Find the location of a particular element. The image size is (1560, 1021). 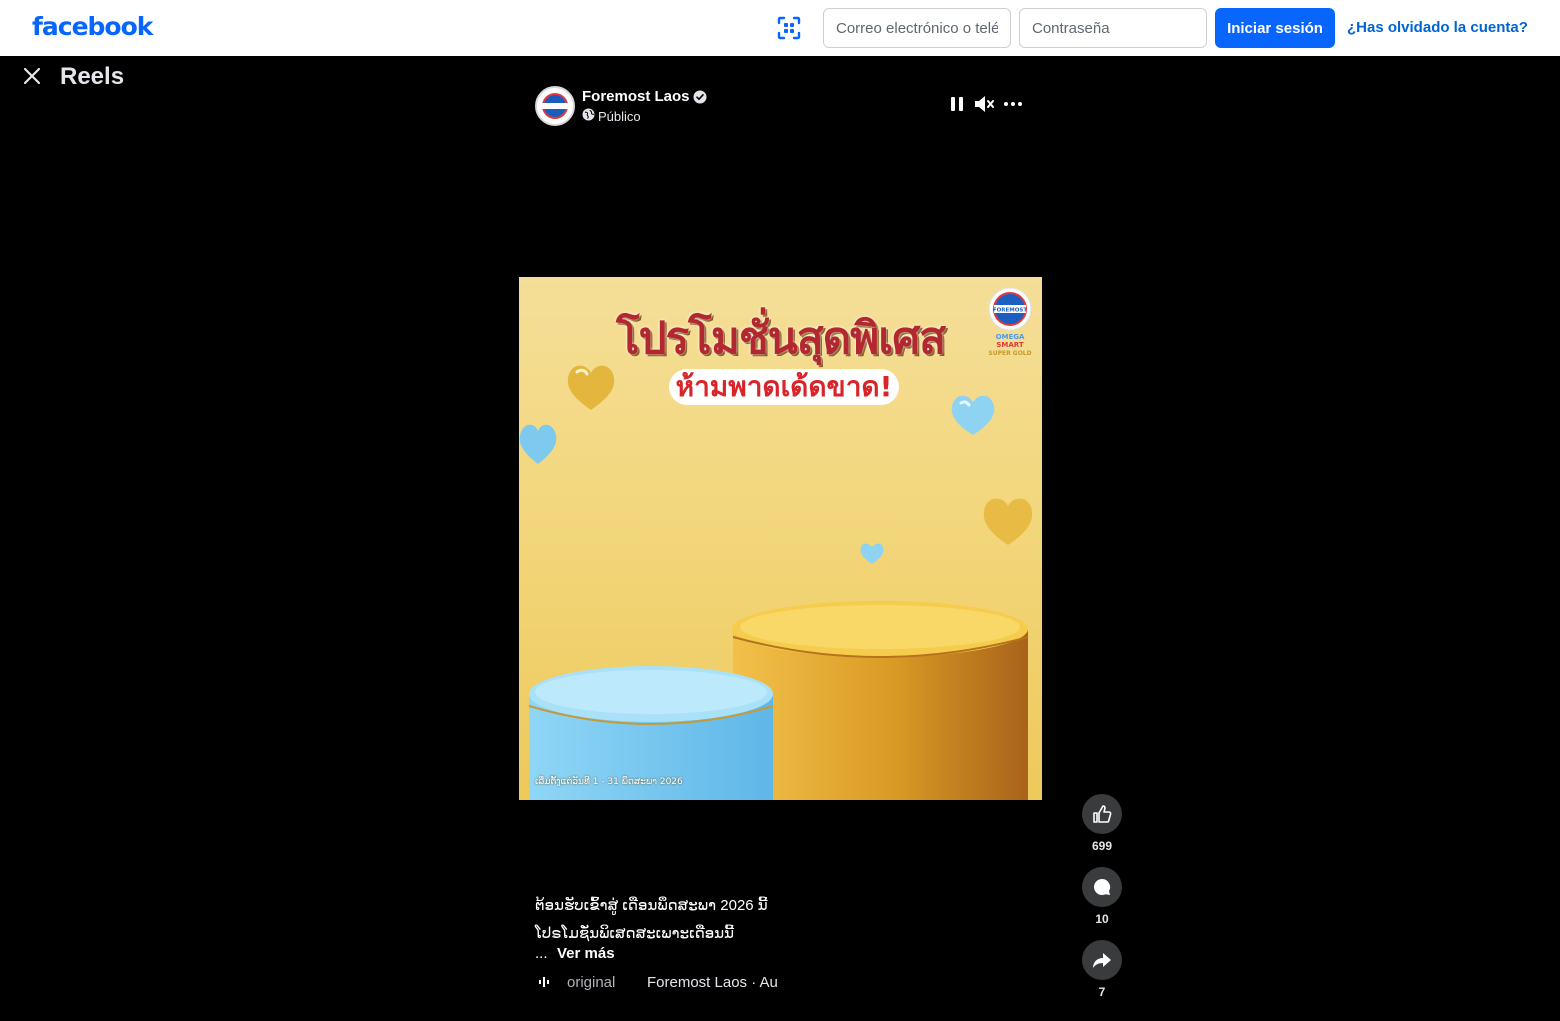

verified-badge-icon is located at coordinates (700, 97).